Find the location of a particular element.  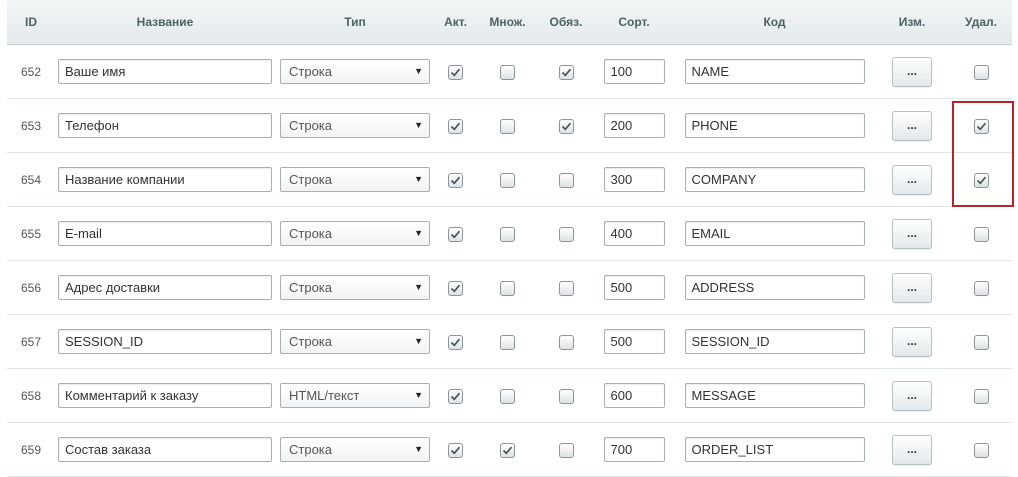

code-input: EMAIL is located at coordinates (774, 233).